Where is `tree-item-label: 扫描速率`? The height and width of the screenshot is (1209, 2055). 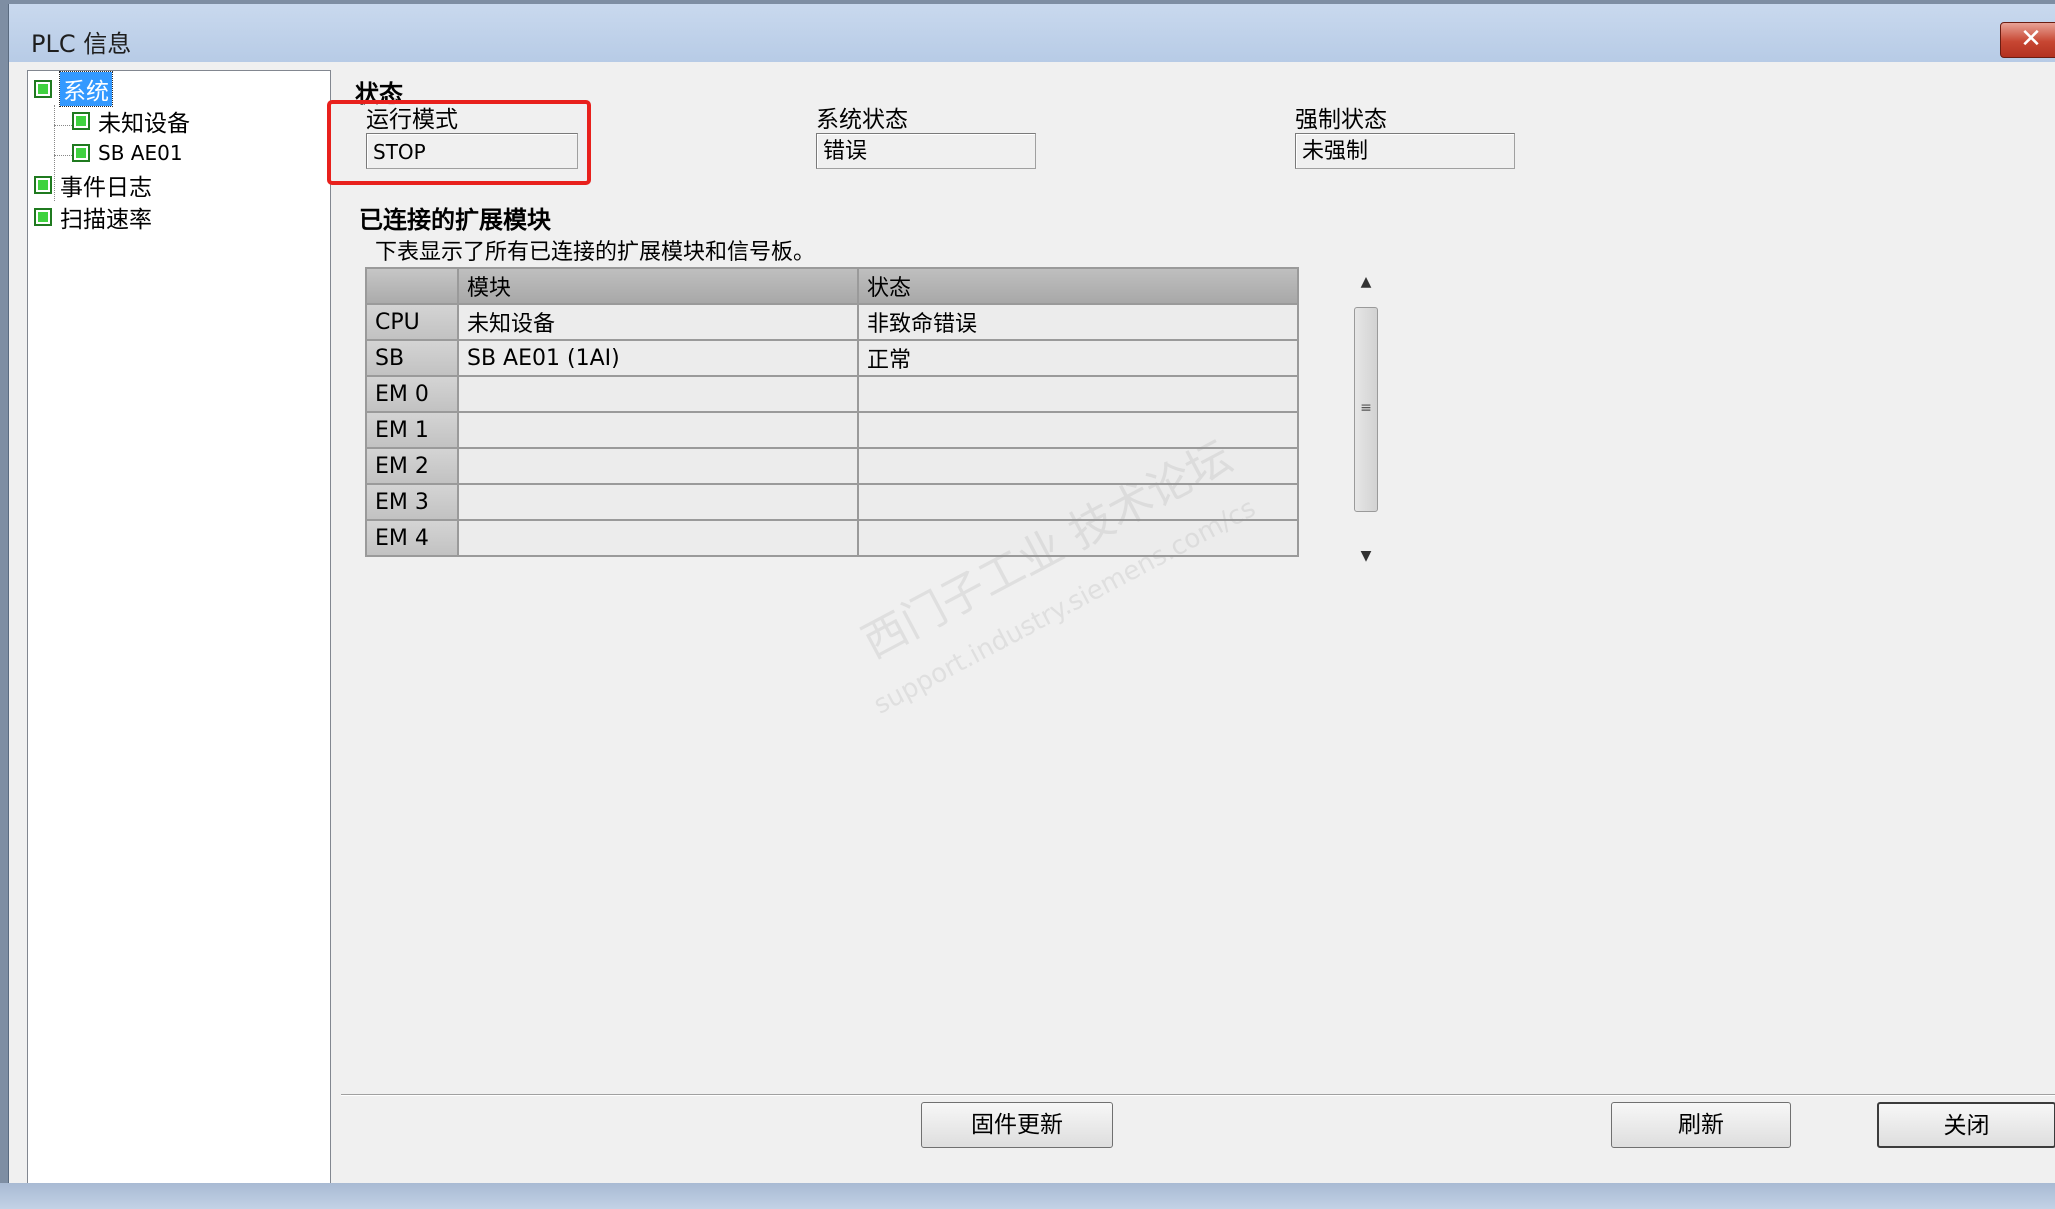
tree-item-label: 扫描速率 is located at coordinates (106, 220).